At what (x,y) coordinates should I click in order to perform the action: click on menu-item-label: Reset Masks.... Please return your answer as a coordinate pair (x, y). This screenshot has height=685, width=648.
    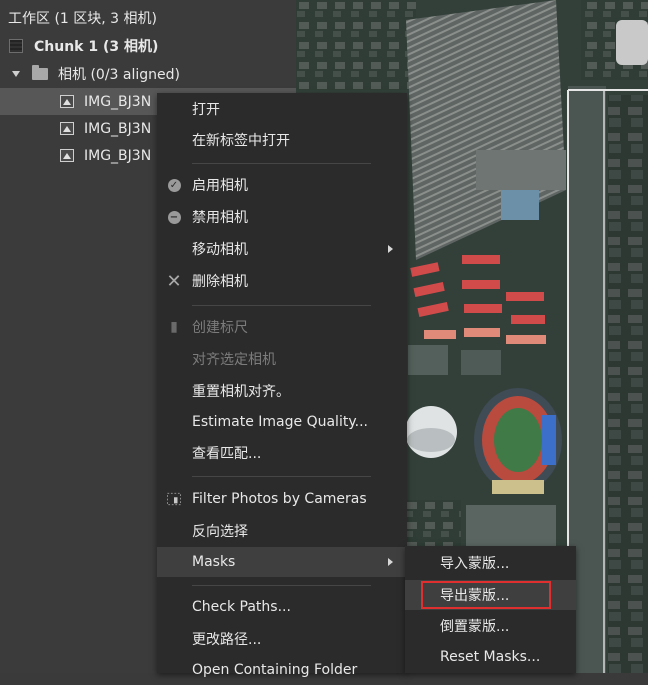
    Looking at the image, I should click on (490, 657).